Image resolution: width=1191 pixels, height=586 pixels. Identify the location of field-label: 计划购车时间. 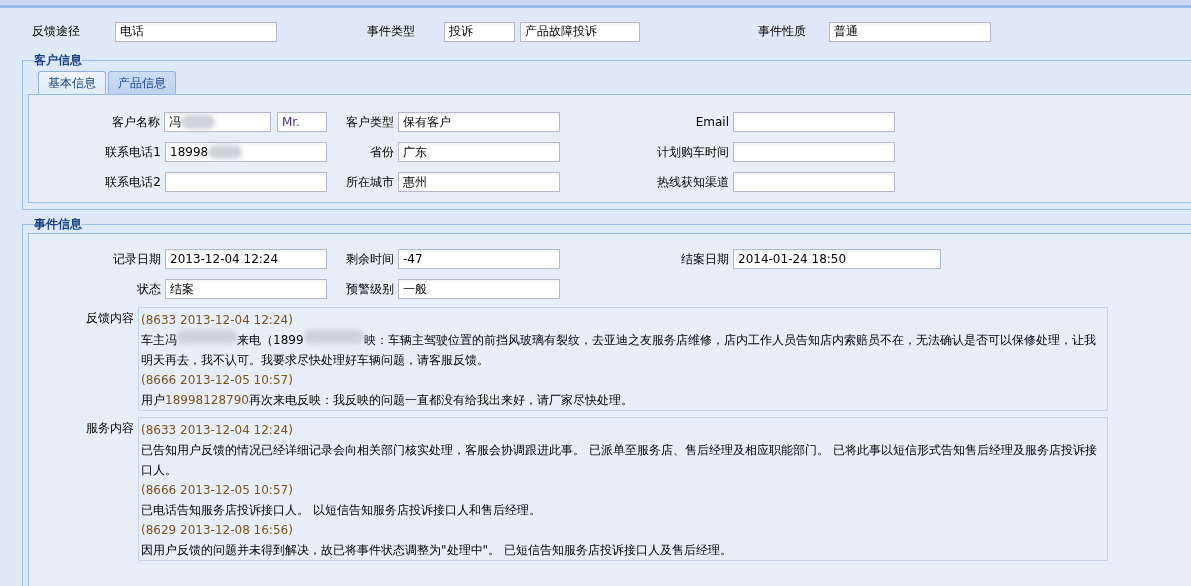
(692, 152).